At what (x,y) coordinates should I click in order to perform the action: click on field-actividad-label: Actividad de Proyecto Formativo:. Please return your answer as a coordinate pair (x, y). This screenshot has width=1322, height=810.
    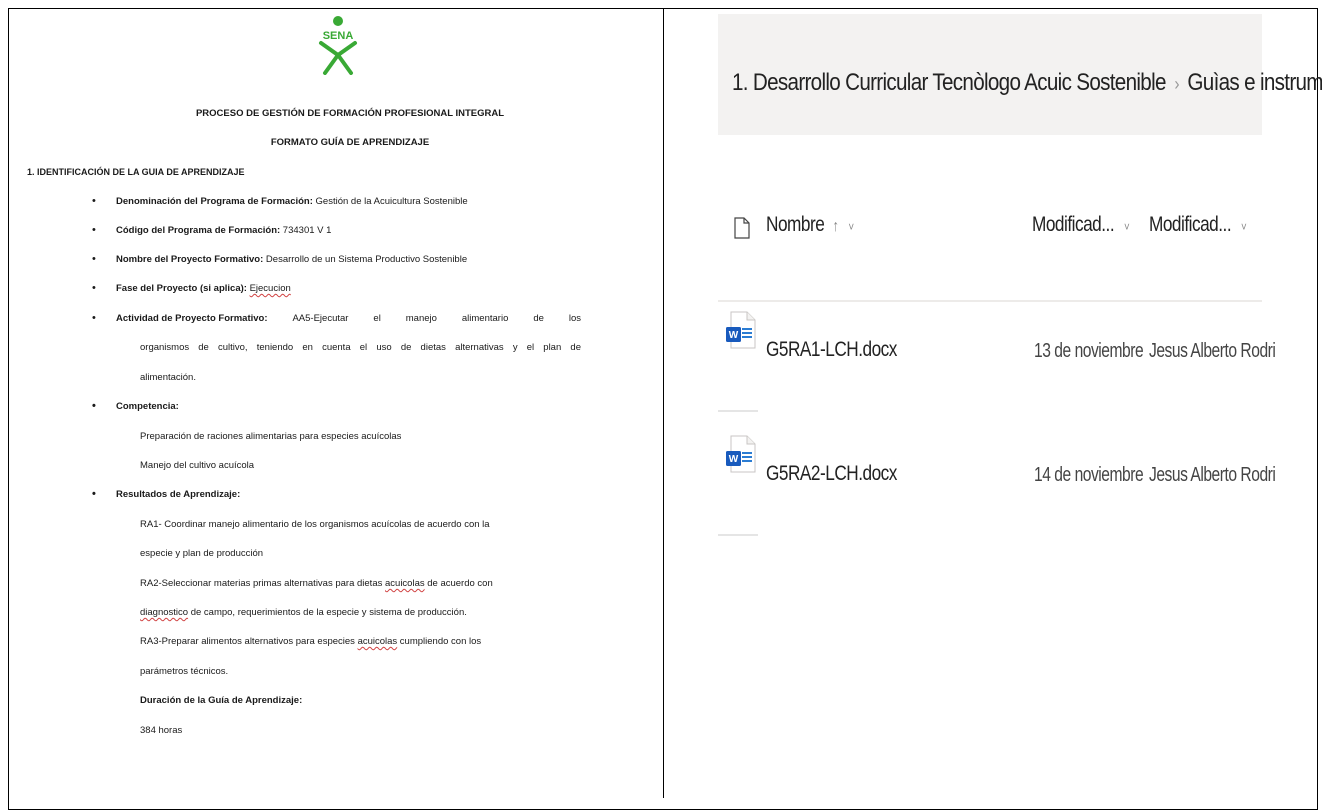
    Looking at the image, I should click on (192, 318).